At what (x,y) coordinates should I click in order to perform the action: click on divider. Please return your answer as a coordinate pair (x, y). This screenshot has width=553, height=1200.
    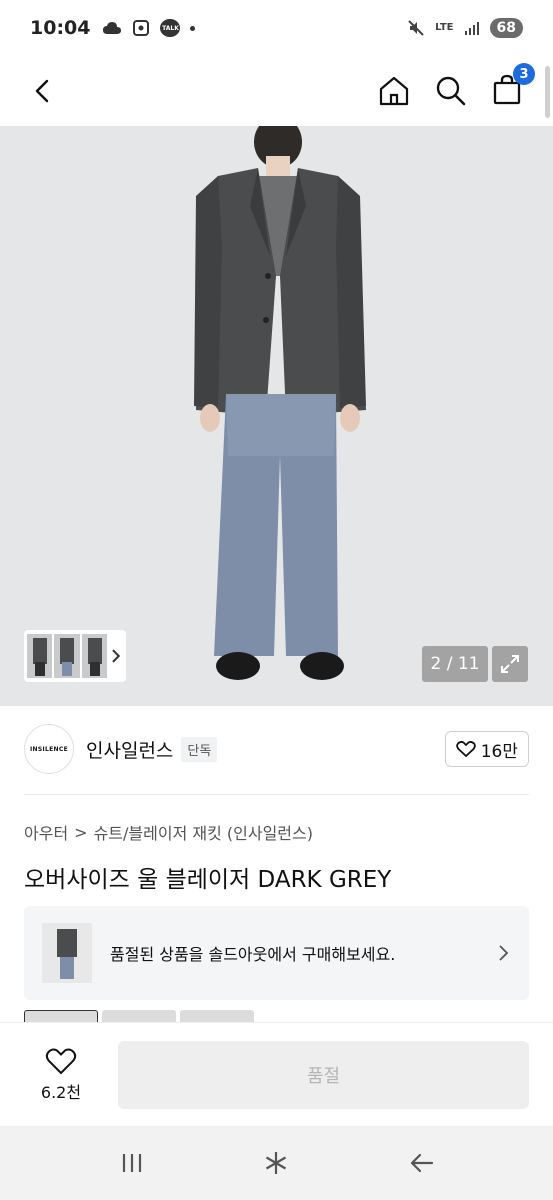
    Looking at the image, I should click on (276, 794).